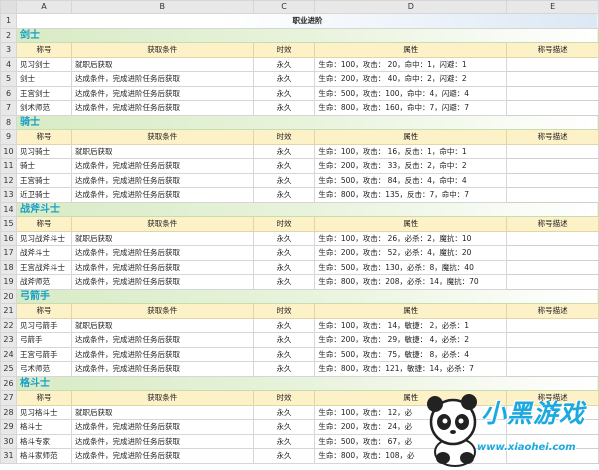 The image size is (599, 470). Describe the element at coordinates (43, 64) in the screenshot. I see `title-name-cell: 见习剑士` at that location.